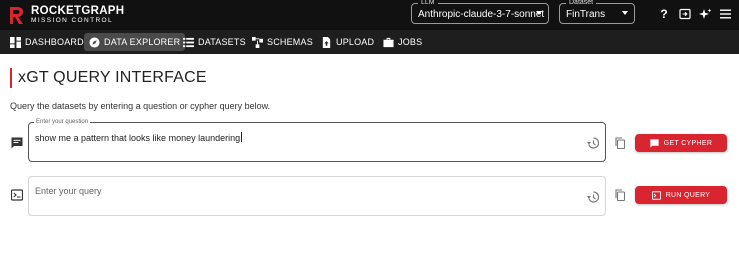 Image resolution: width=739 pixels, height=265 pixels. What do you see at coordinates (62, 122) in the screenshot?
I see `question-field-label: Enter your question` at bounding box center [62, 122].